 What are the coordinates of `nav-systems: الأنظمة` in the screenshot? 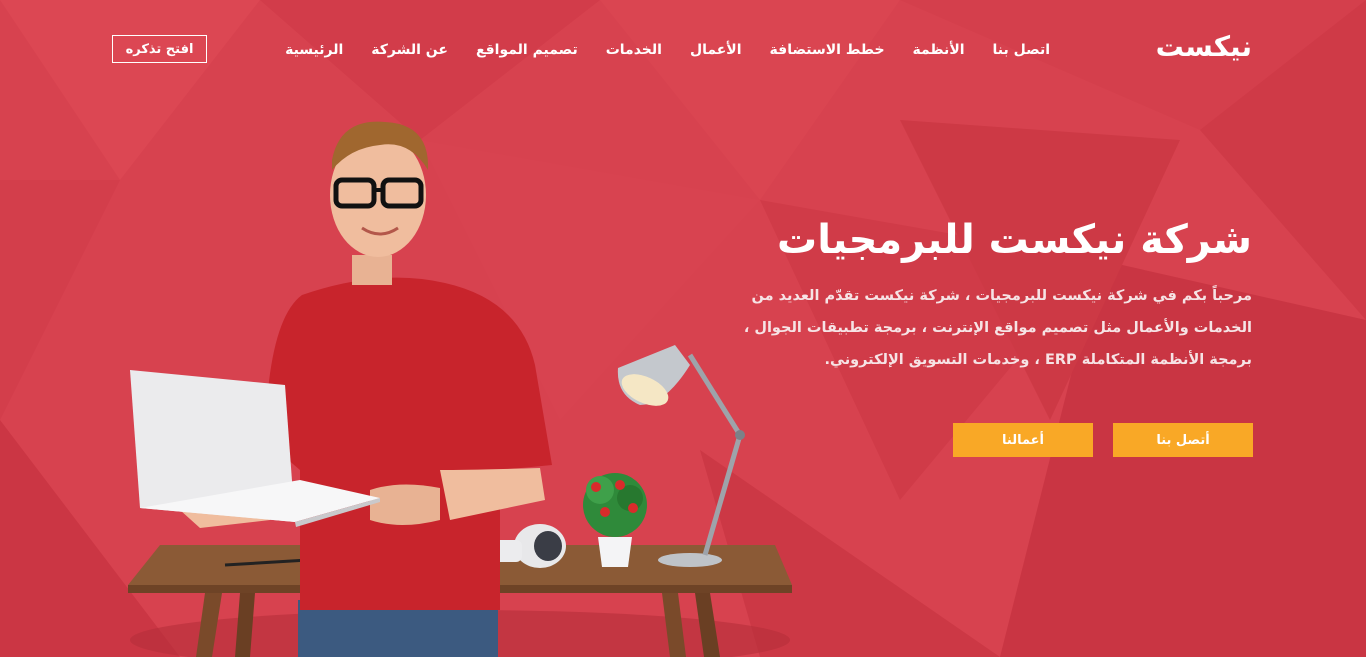 It's located at (939, 50).